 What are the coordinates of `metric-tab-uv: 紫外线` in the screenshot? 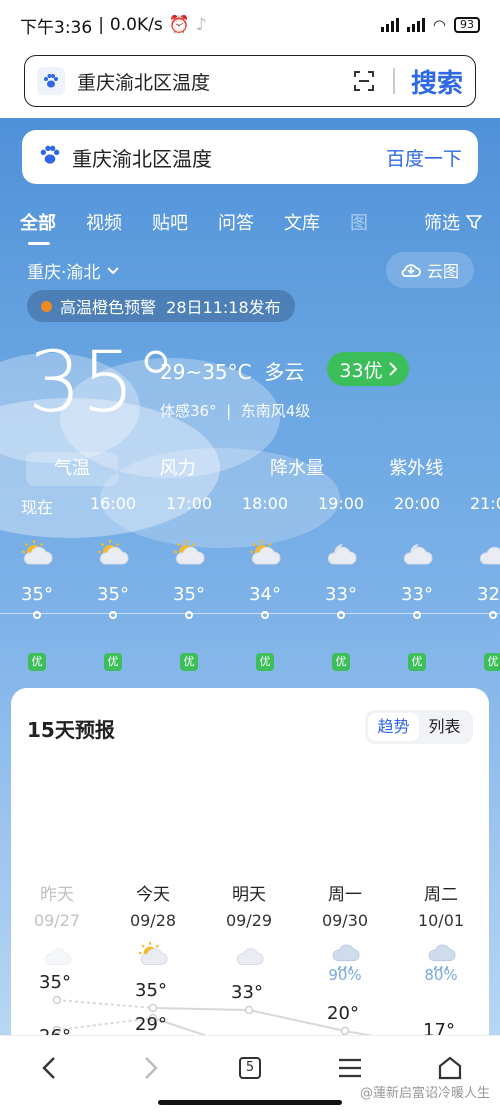 It's located at (416, 469).